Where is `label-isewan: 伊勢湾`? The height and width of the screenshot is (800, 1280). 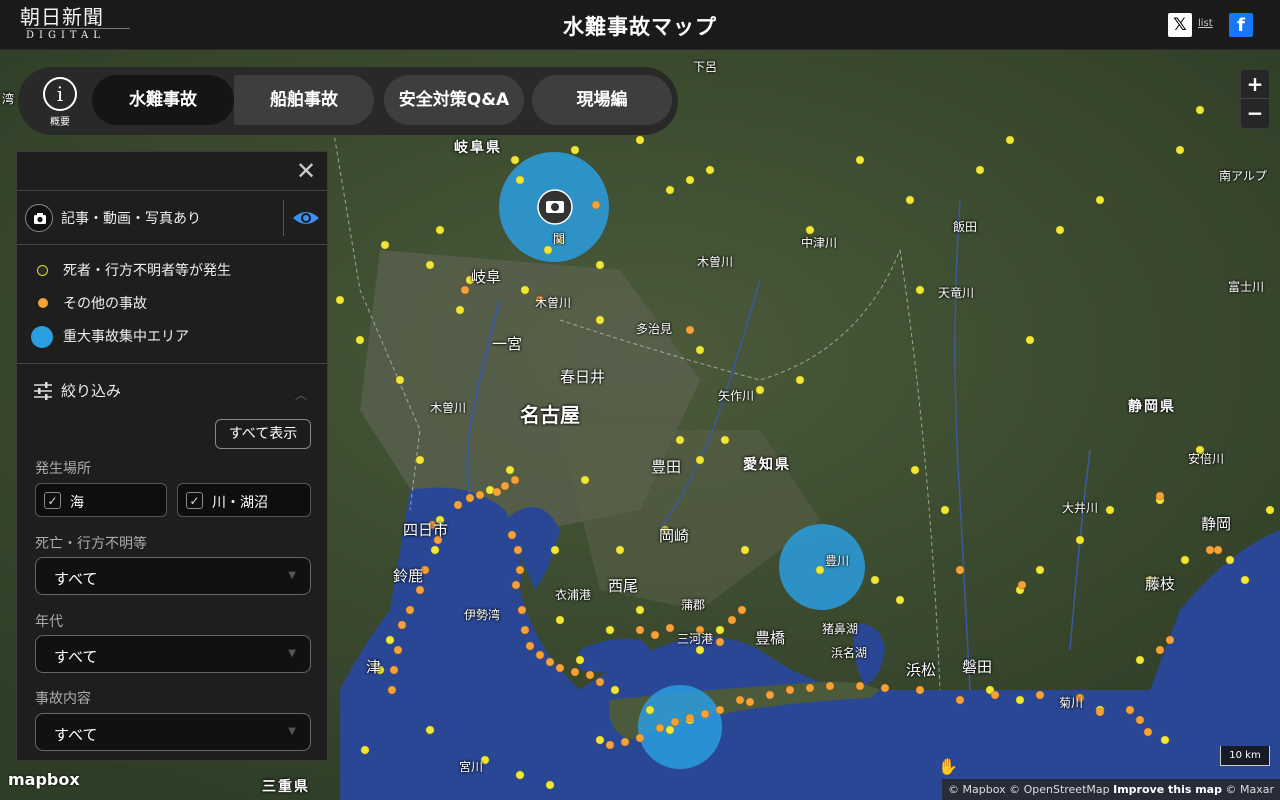
label-isewan: 伊勢湾 is located at coordinates (482, 615).